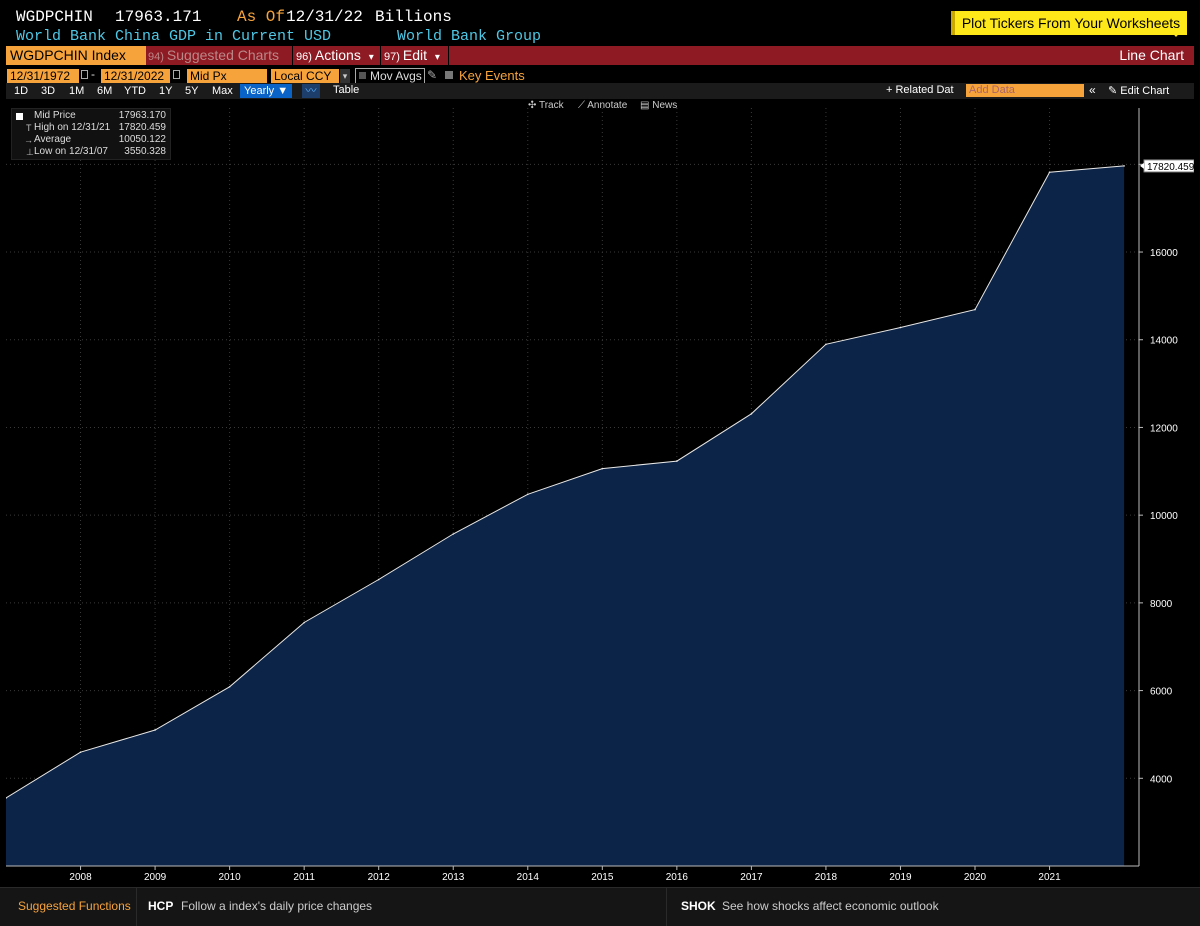 This screenshot has width=1200, height=926. Describe the element at coordinates (53, 139) in the screenshot. I see `legend-label: Average` at that location.